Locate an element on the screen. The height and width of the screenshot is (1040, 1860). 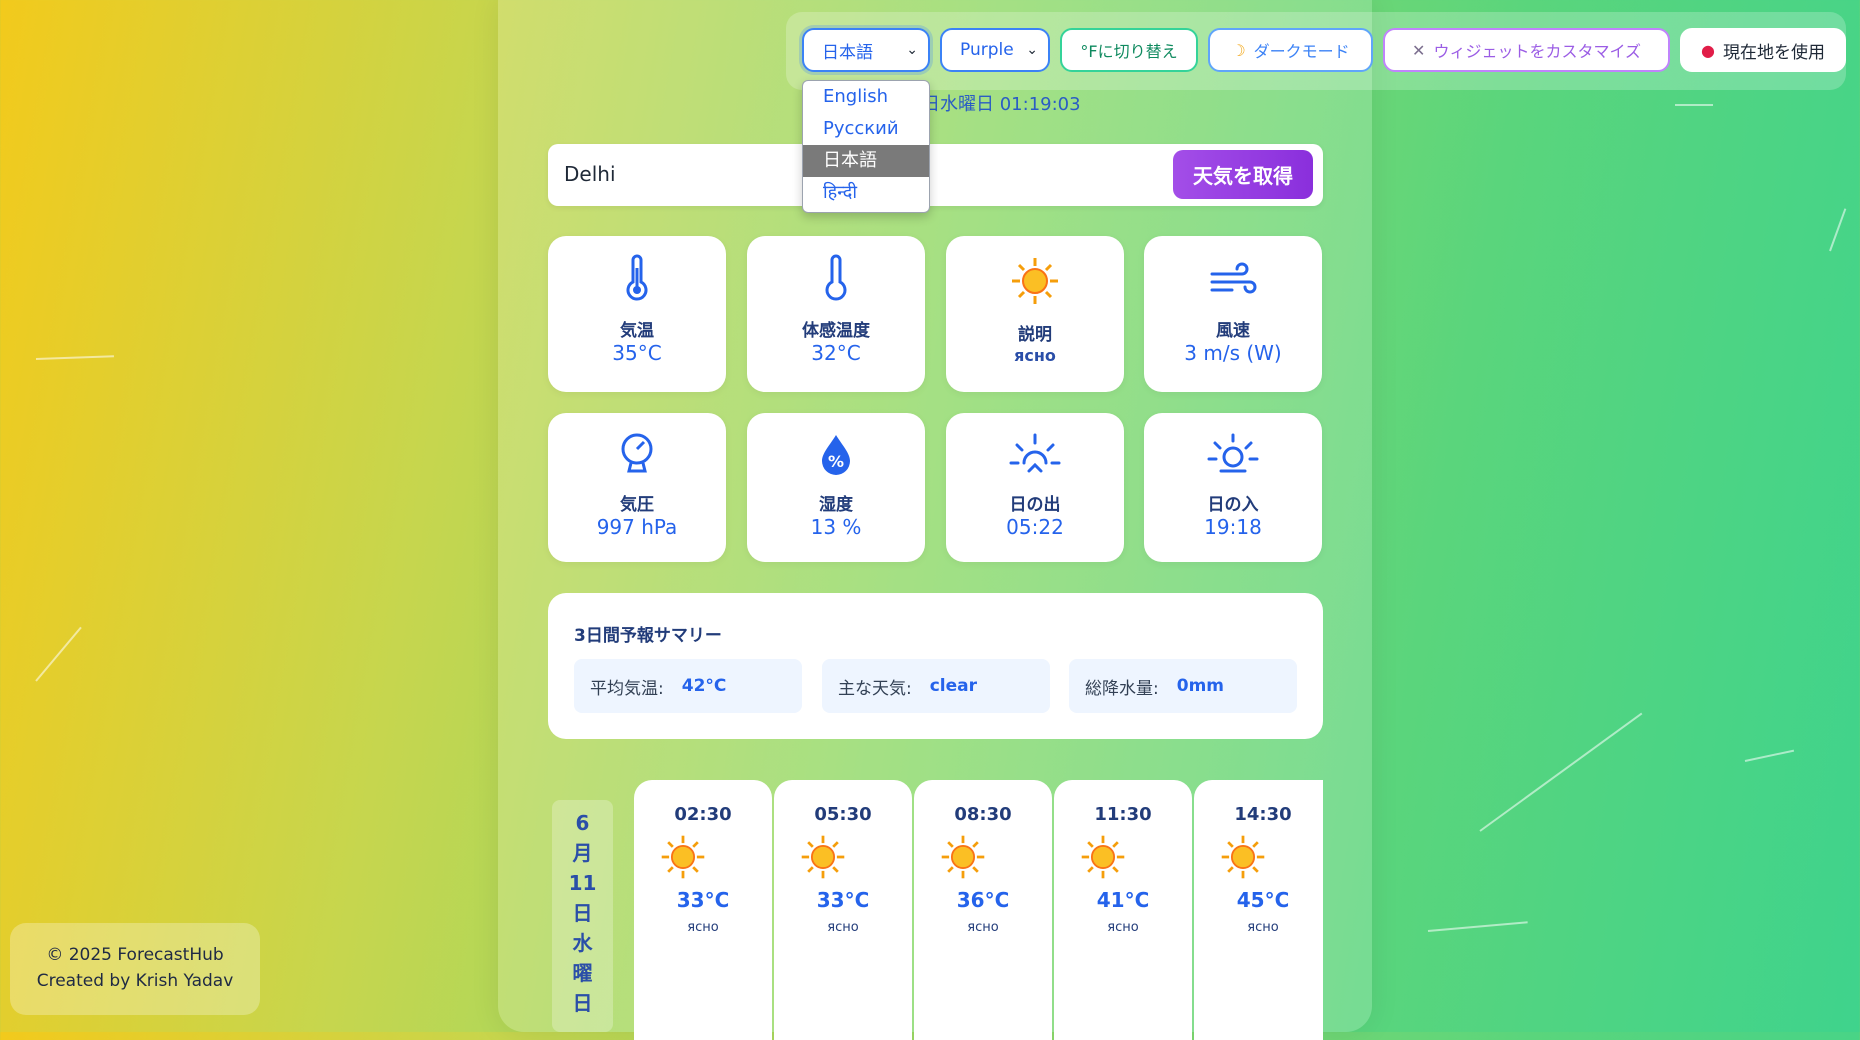
hourly-card: 14:30 45°C ясно is located at coordinates (1258, 910).